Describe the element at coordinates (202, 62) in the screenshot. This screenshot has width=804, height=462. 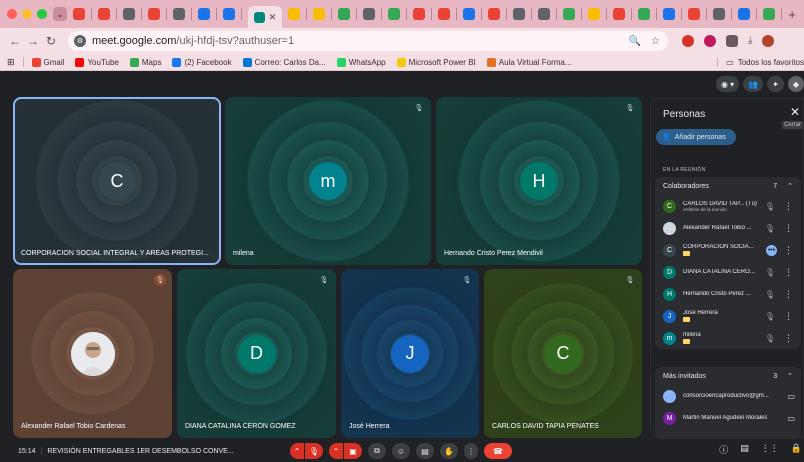
I see `bookmark-item: (2) Facebook` at that location.